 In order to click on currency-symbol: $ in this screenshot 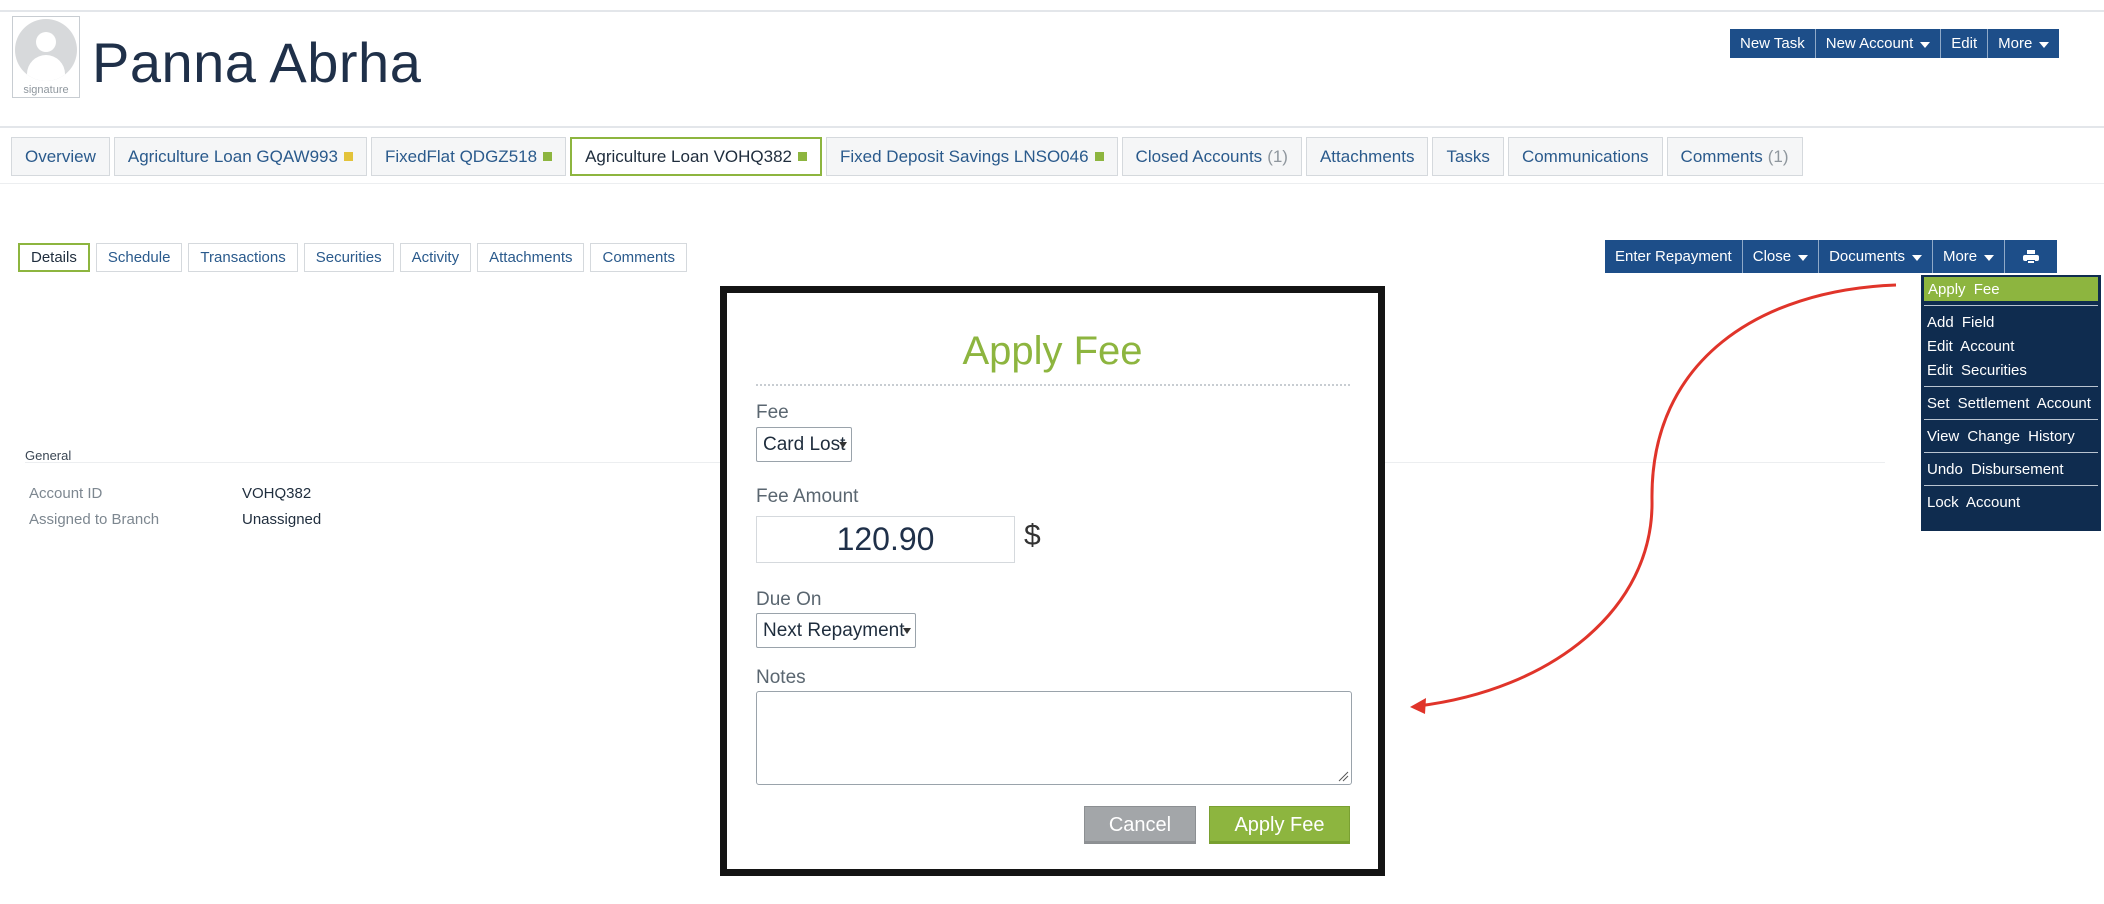, I will do `click(1032, 535)`.